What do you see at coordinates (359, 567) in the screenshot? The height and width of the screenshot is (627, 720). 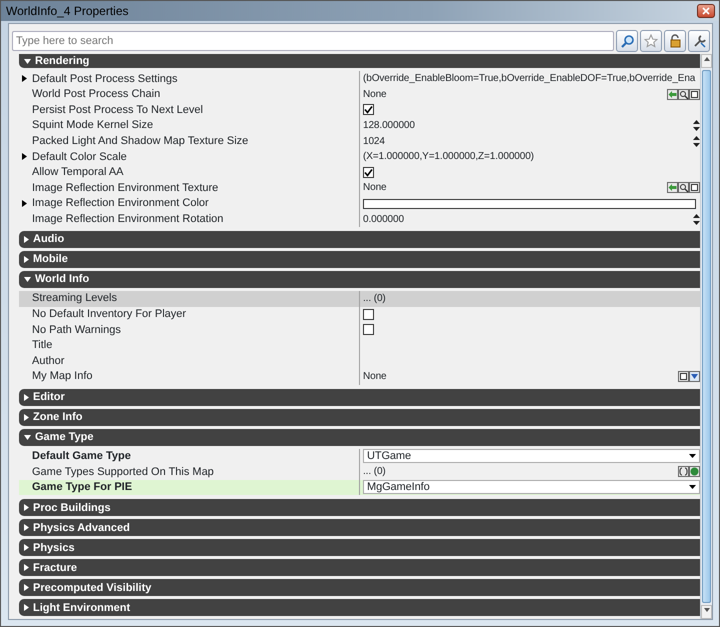 I see `section-header: Fracture` at bounding box center [359, 567].